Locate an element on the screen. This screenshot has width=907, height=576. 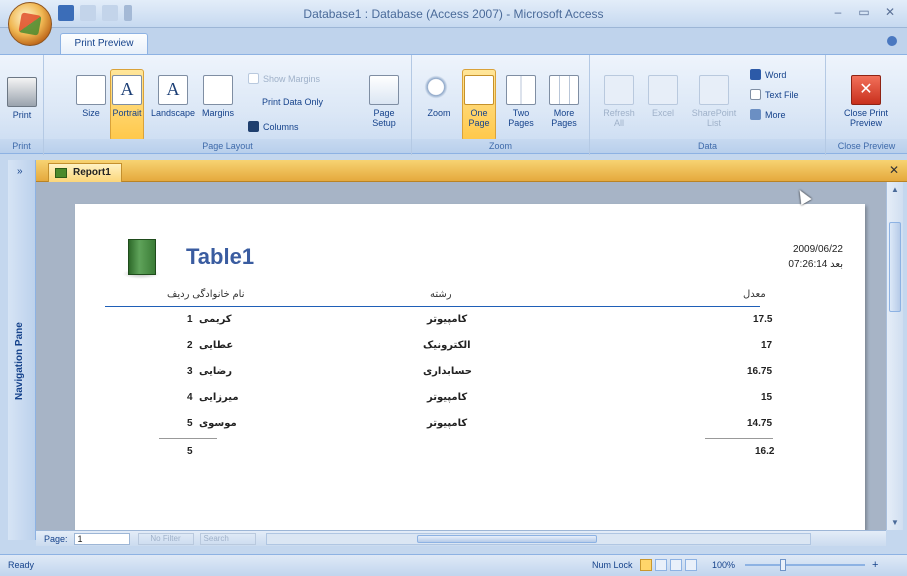
office-button is located at coordinates (30, 24).